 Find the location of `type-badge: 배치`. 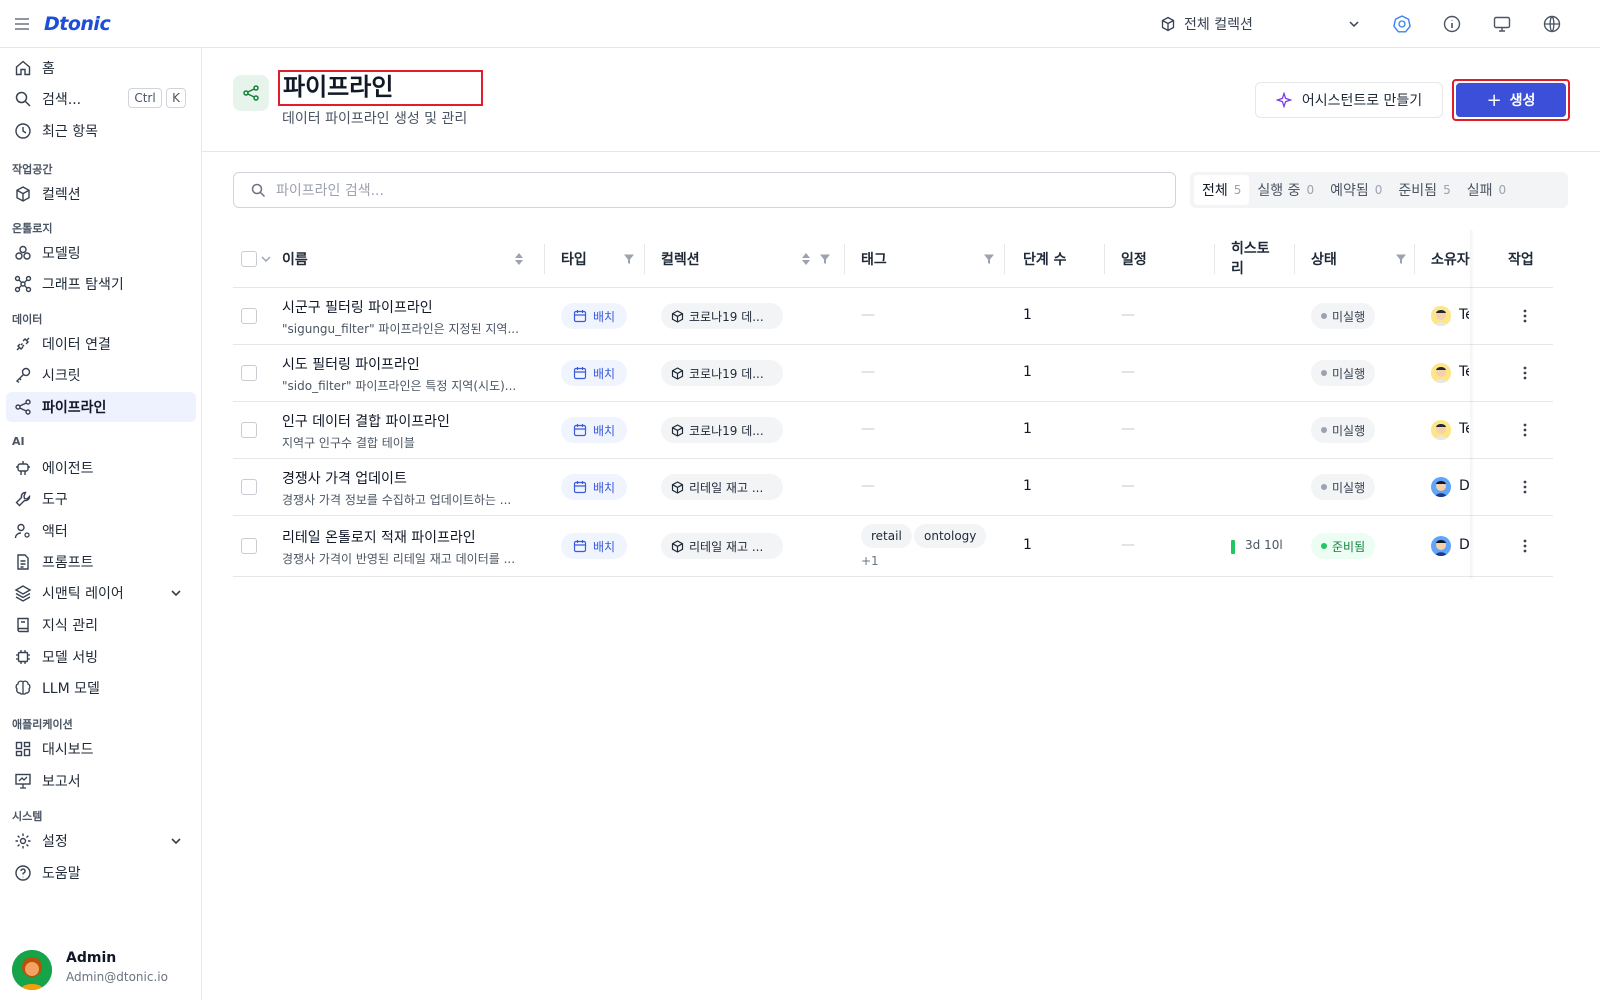

type-badge: 배치 is located at coordinates (594, 430).